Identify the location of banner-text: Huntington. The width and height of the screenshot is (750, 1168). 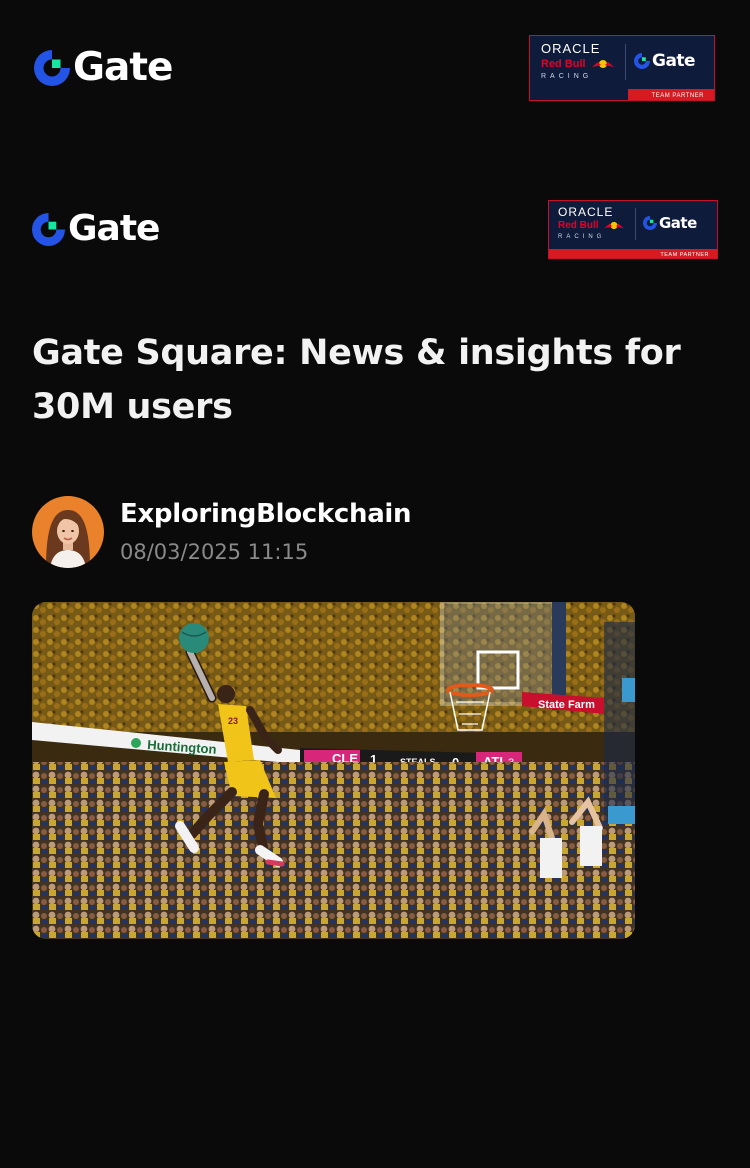
(182, 747).